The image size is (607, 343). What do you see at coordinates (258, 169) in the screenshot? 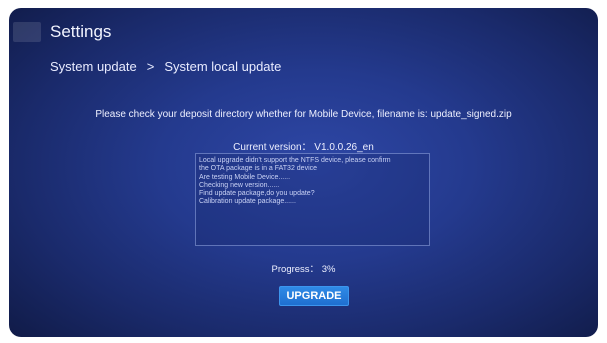
I see `log-line: the OTA package is in a FAT32 device` at bounding box center [258, 169].